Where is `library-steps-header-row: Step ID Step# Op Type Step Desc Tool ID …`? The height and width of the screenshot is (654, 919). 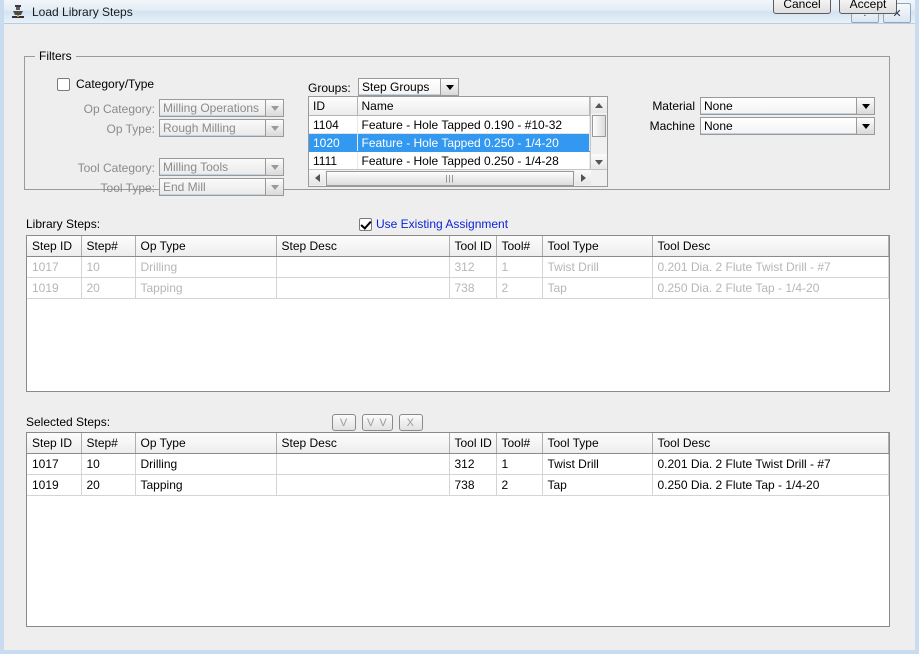 library-steps-header-row: Step ID Step# Op Type Step Desc Tool ID … is located at coordinates (458, 246).